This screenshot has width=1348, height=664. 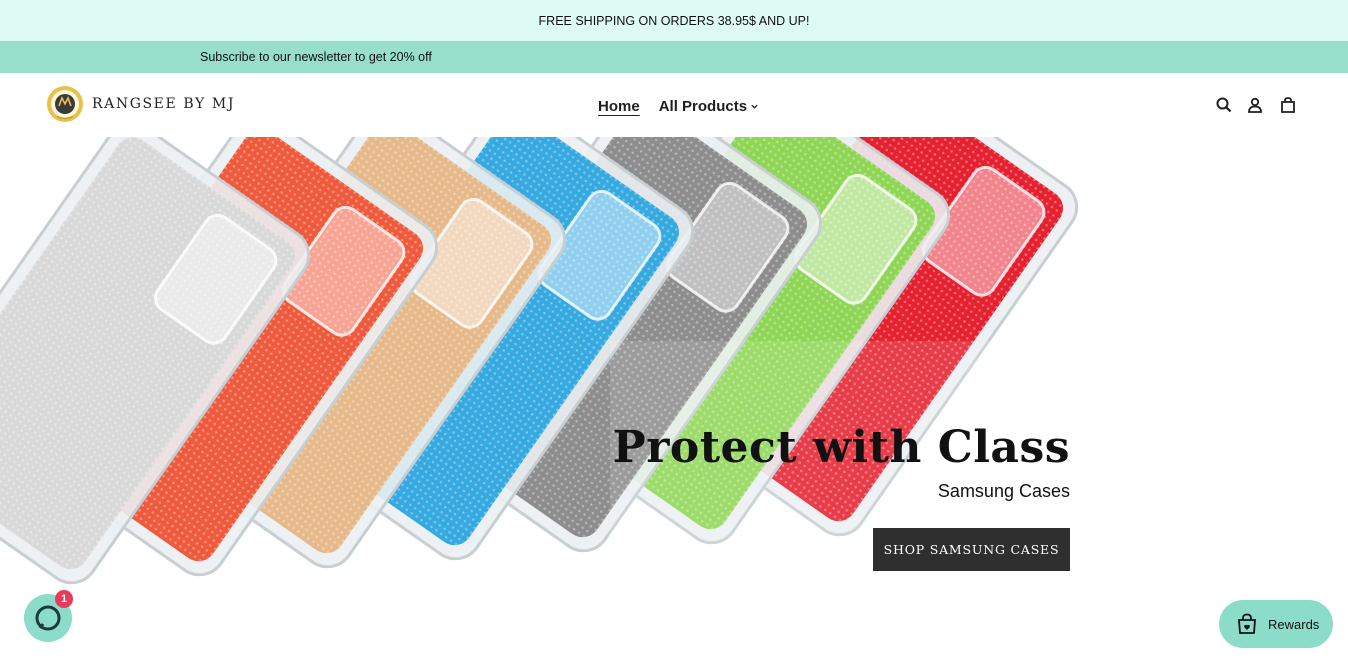 What do you see at coordinates (48, 618) in the screenshot?
I see `chat-icon` at bounding box center [48, 618].